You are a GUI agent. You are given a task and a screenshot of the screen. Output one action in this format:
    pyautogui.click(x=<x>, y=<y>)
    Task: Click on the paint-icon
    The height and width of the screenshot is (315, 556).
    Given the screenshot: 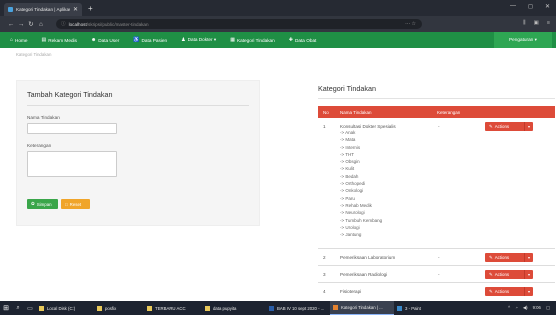 What is the action you would take?
    pyautogui.click(x=399, y=308)
    